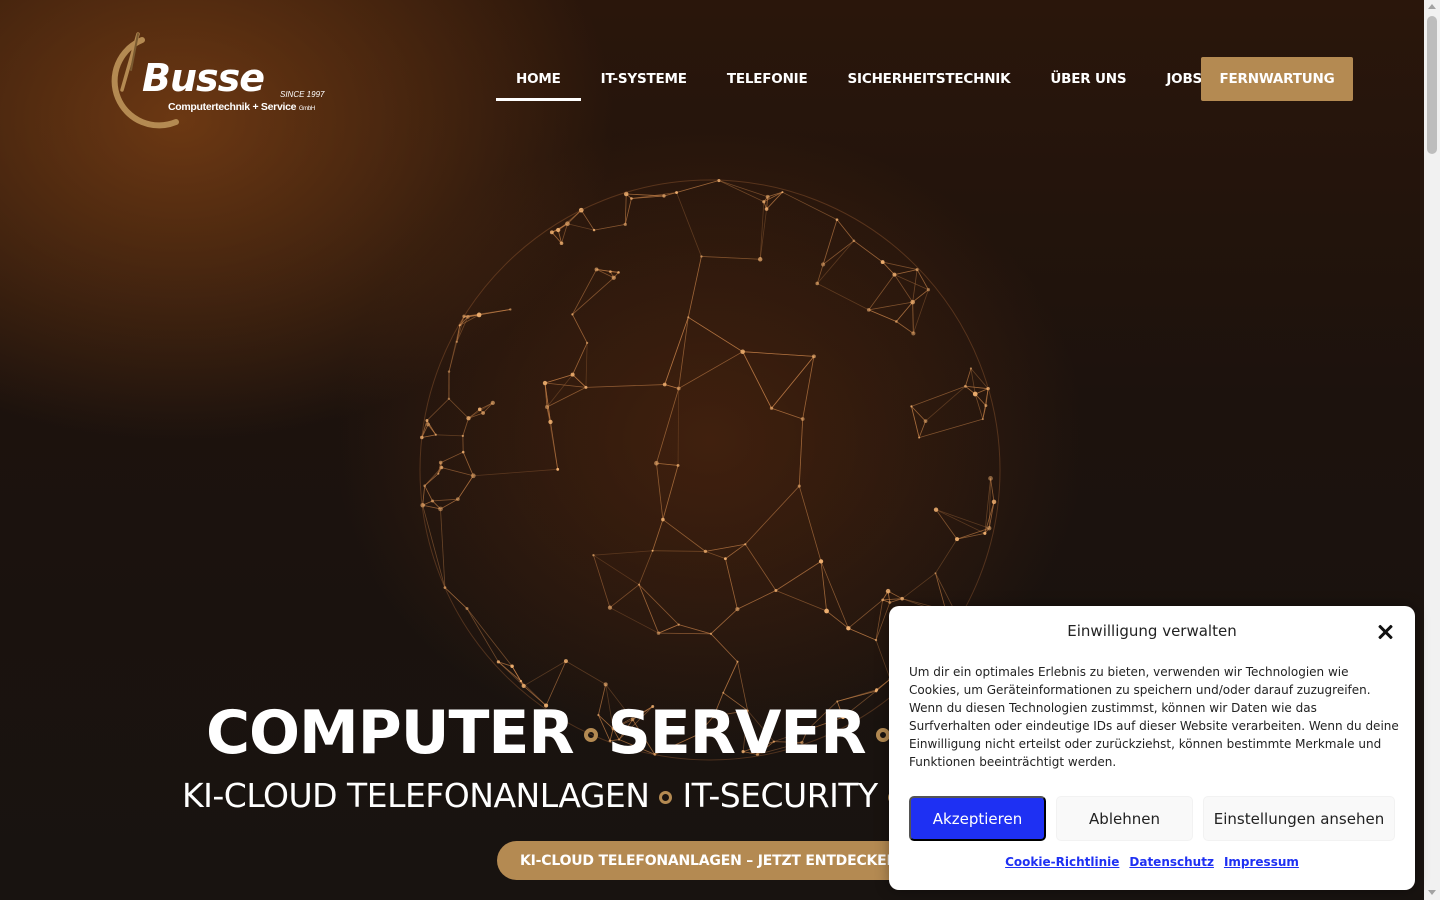  Describe the element at coordinates (780, 795) in the screenshot. I see `subline-item: IT-SECURITY` at that location.